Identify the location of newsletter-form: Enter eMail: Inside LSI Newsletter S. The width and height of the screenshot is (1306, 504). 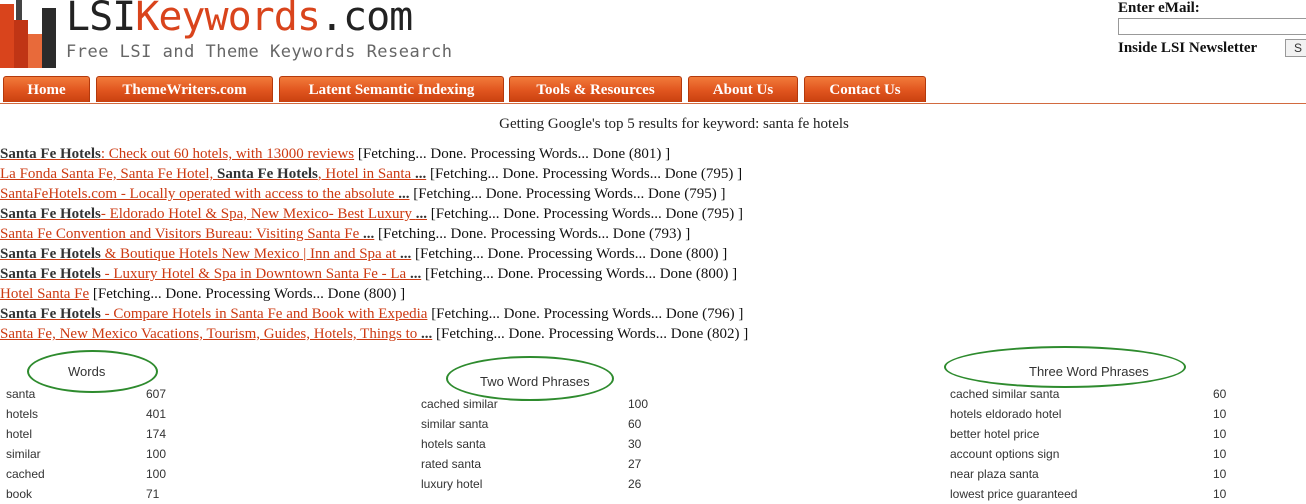
(1212, 28).